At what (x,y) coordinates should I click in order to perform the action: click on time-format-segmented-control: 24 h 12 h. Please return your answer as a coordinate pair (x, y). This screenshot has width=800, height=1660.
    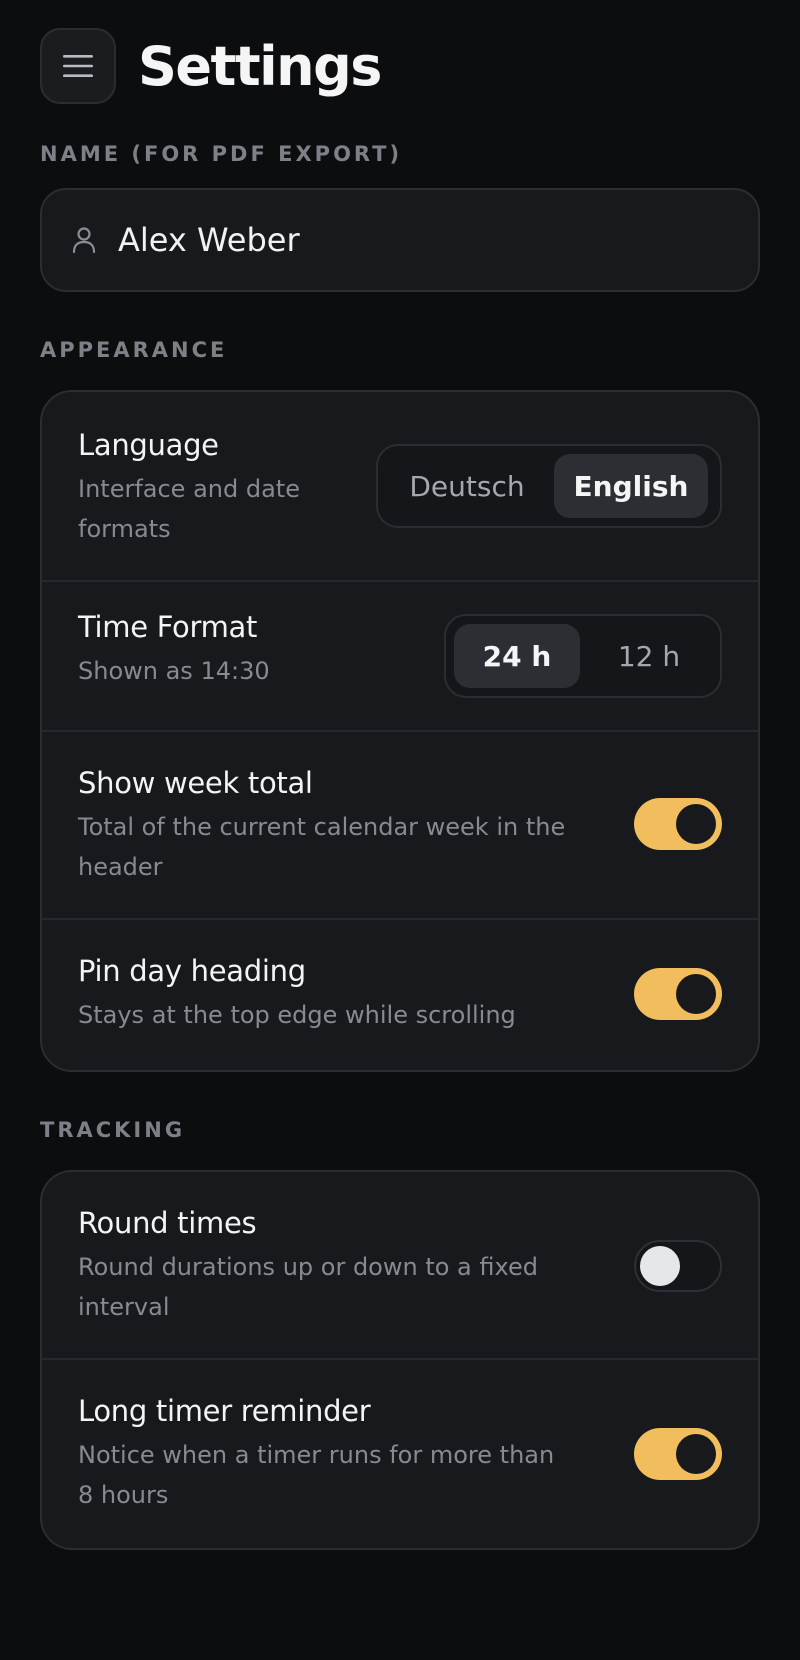
    Looking at the image, I should click on (583, 656).